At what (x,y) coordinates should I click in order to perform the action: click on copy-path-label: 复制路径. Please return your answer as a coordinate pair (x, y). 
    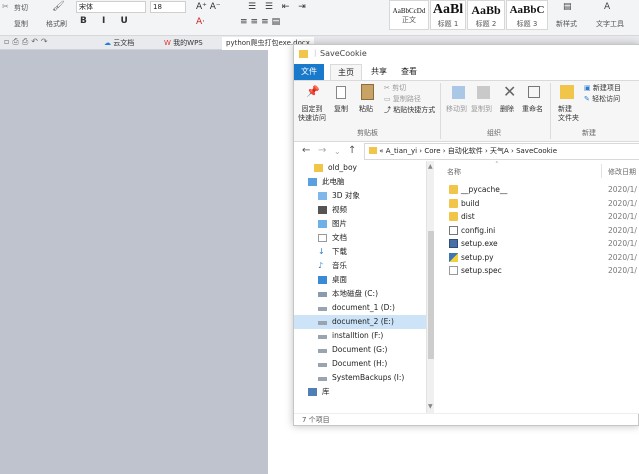
    Looking at the image, I should click on (406, 99).